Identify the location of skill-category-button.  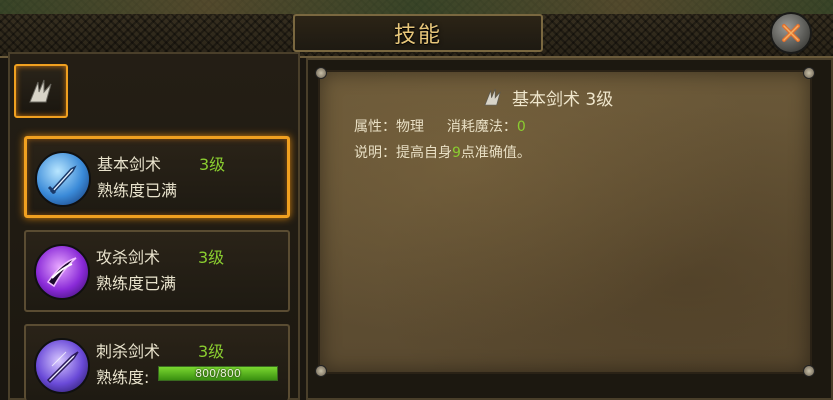
(41, 91).